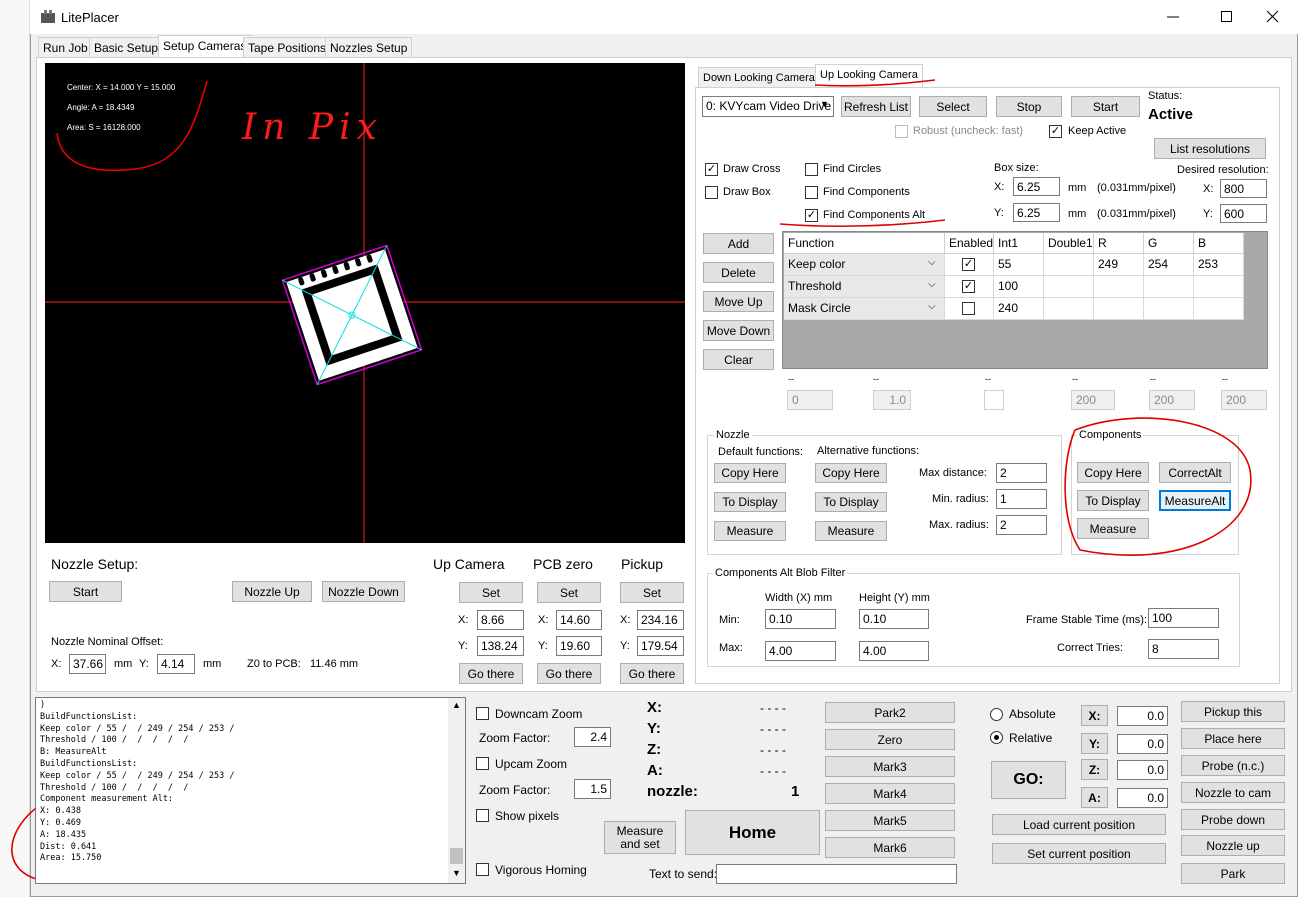  I want to click on downcam-zoom-checkbox, so click(482, 713).